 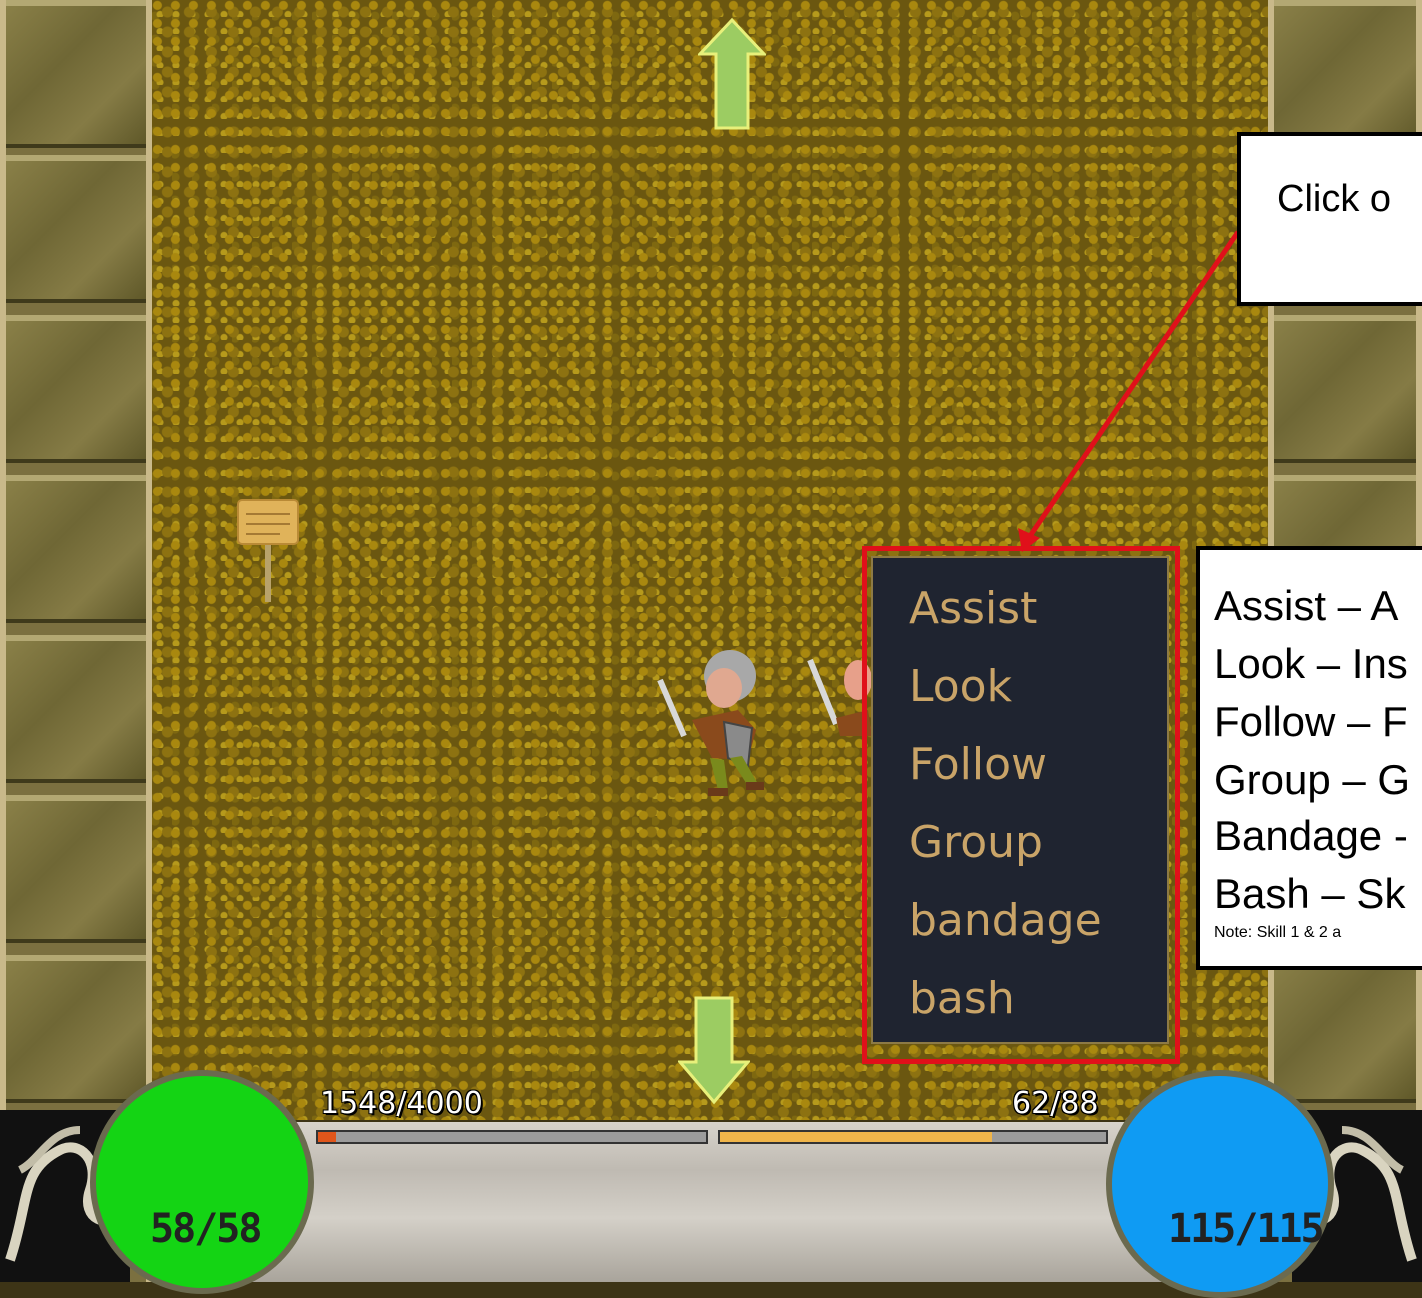 What do you see at coordinates (1311, 835) in the screenshot?
I see `command-desc: Bandage -` at bounding box center [1311, 835].